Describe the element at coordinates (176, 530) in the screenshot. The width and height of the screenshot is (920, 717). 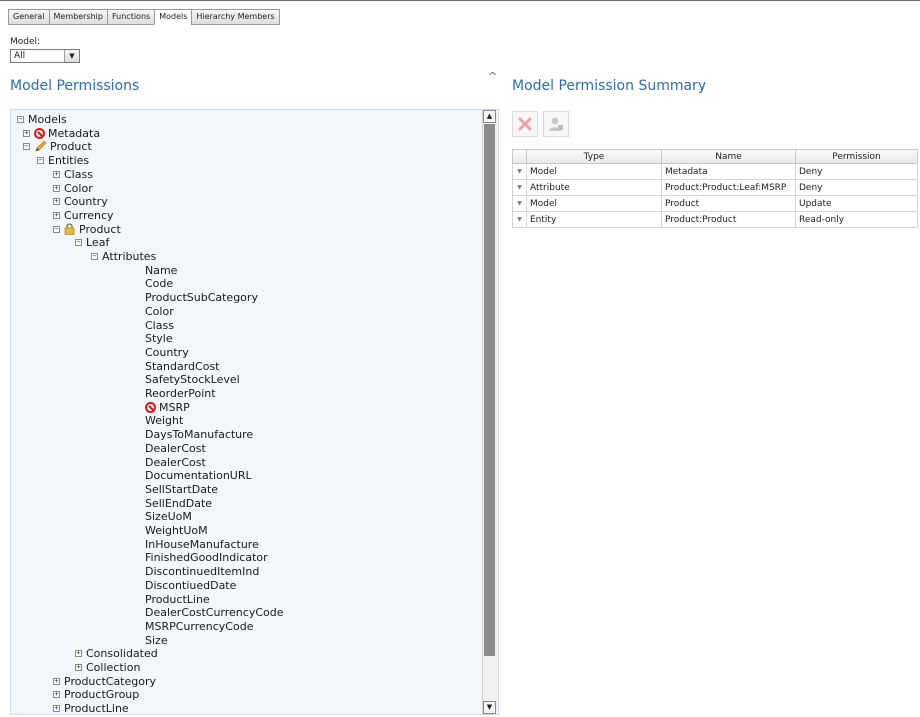
I see `tree-node: WeightUoM` at that location.